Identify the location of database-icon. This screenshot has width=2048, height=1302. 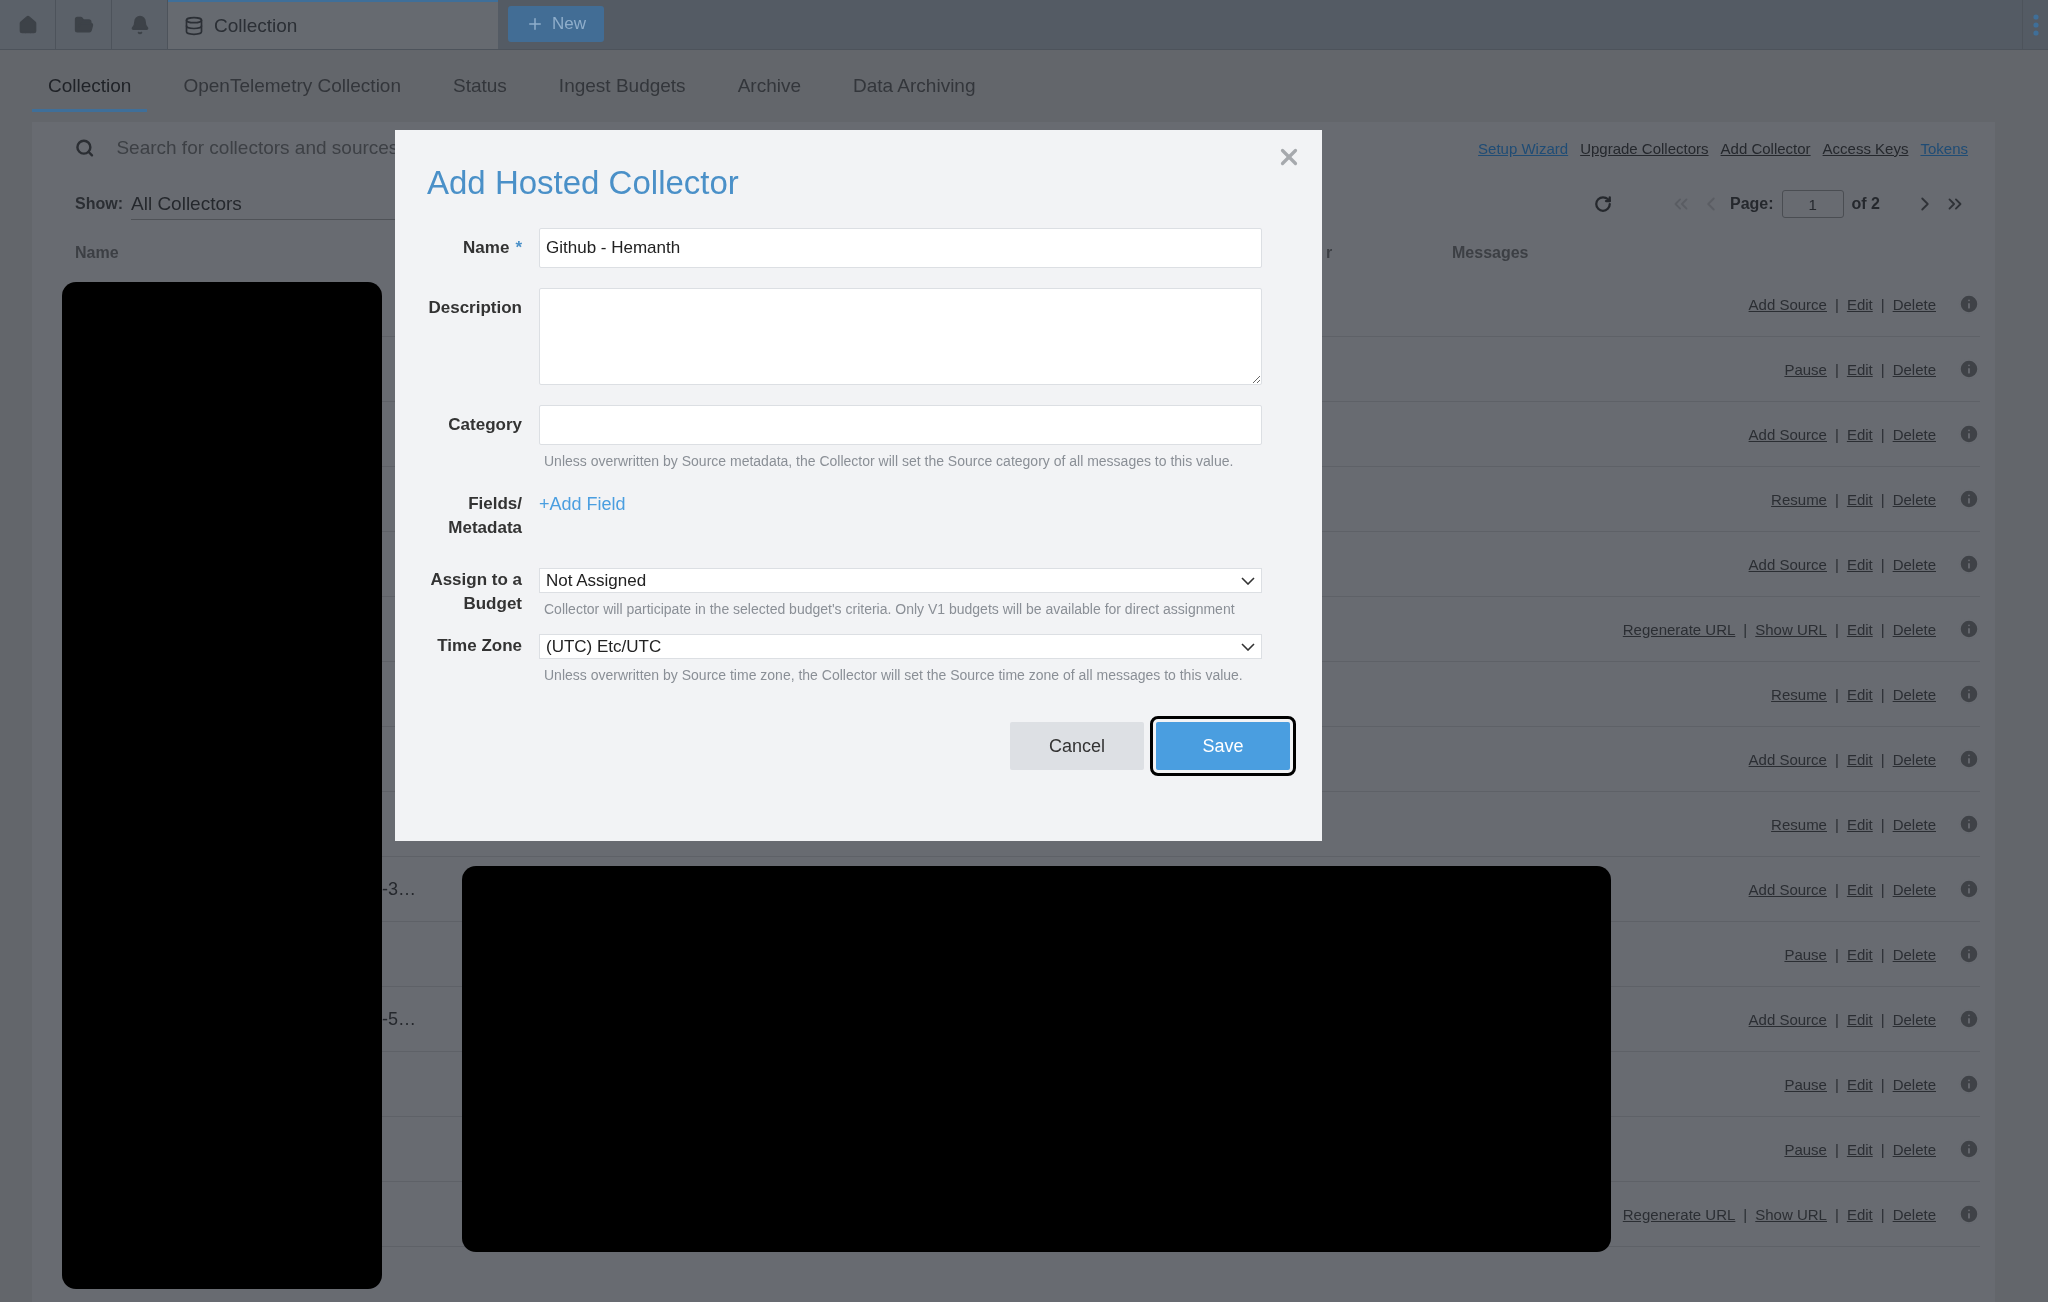
(194, 25).